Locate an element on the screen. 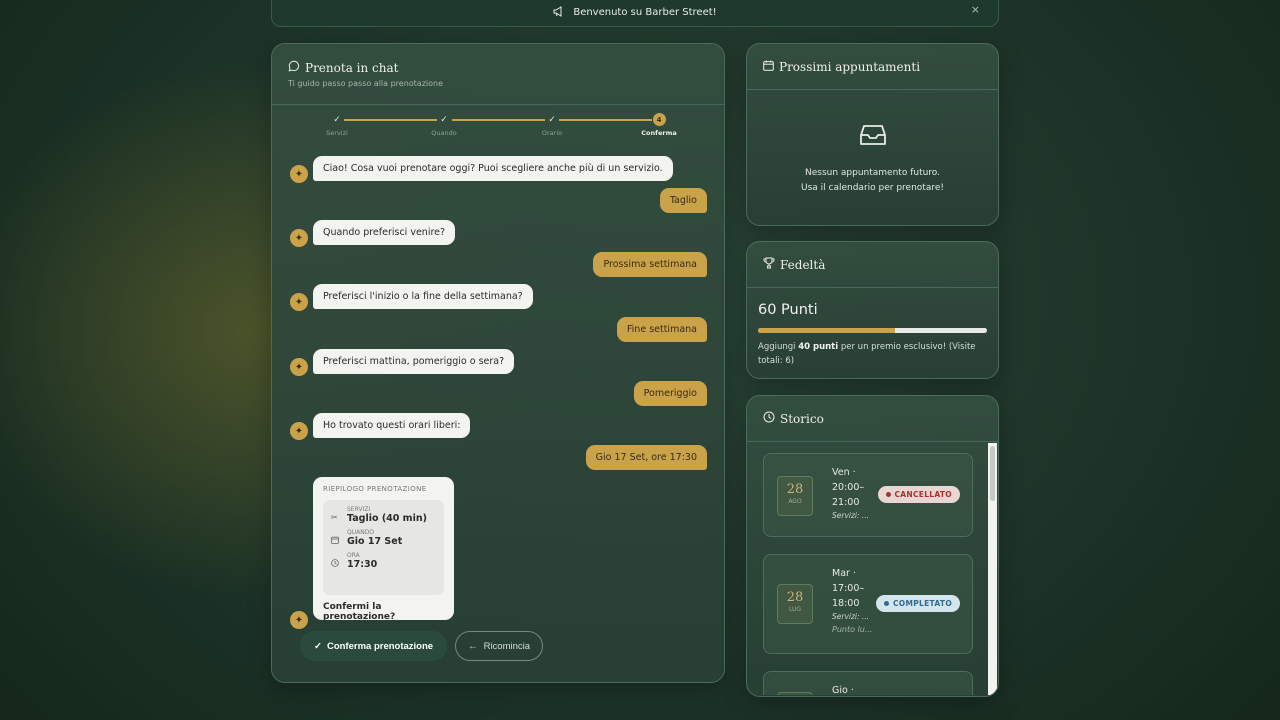  history-header: Storico is located at coordinates (872, 419).